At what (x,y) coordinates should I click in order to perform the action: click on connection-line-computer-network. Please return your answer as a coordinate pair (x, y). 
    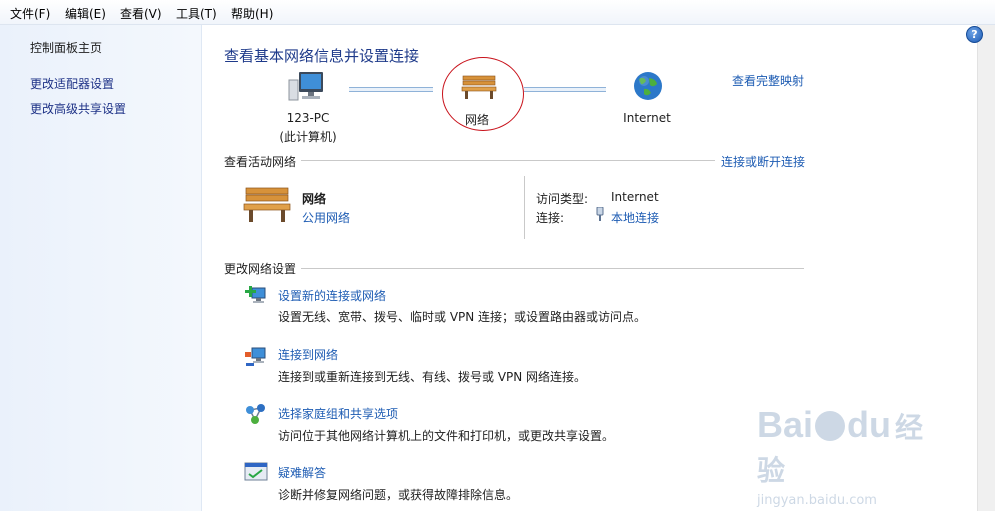
    Looking at the image, I should click on (391, 89).